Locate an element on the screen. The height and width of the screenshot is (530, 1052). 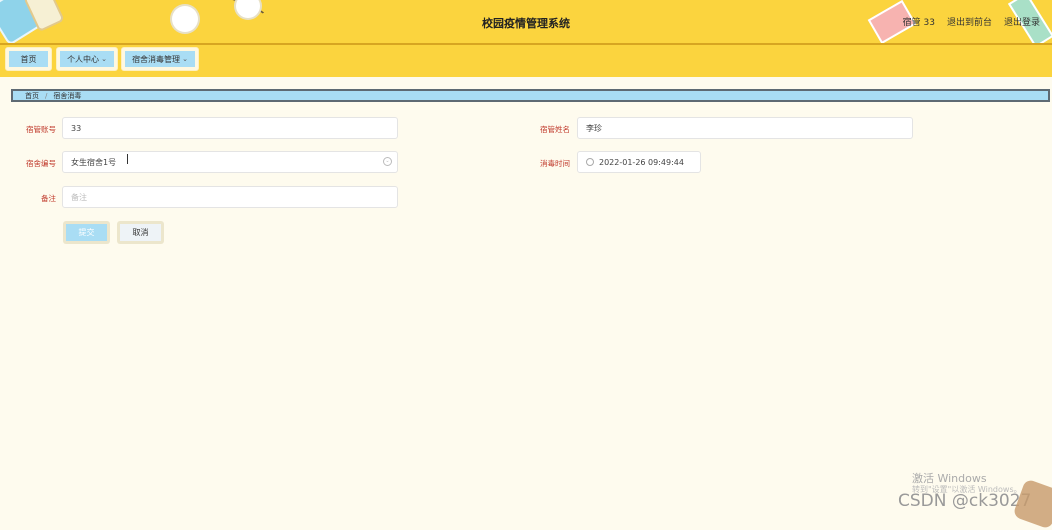
account-input: 33 is located at coordinates (230, 128).